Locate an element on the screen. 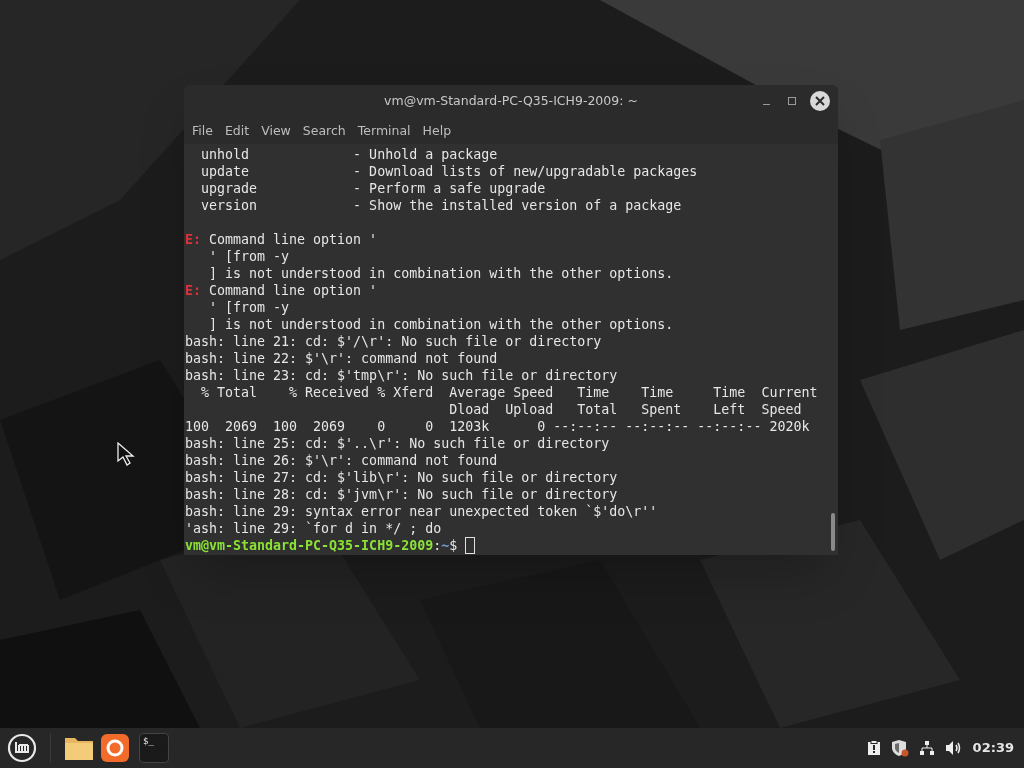 The width and height of the screenshot is (1024, 768). close-icon is located at coordinates (820, 101).